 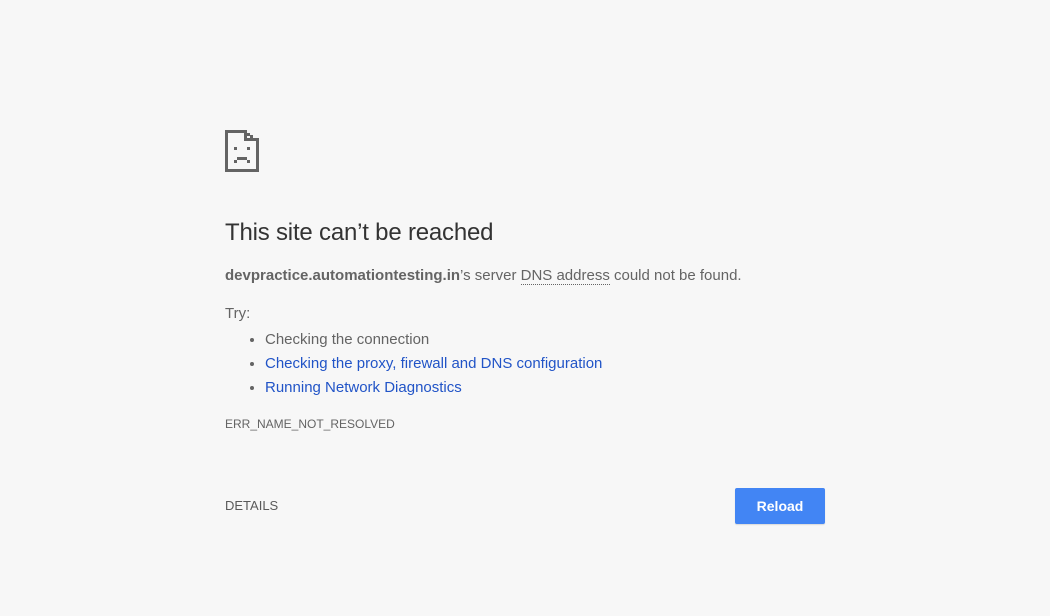 I want to click on try-label: Try:, so click(x=238, y=313).